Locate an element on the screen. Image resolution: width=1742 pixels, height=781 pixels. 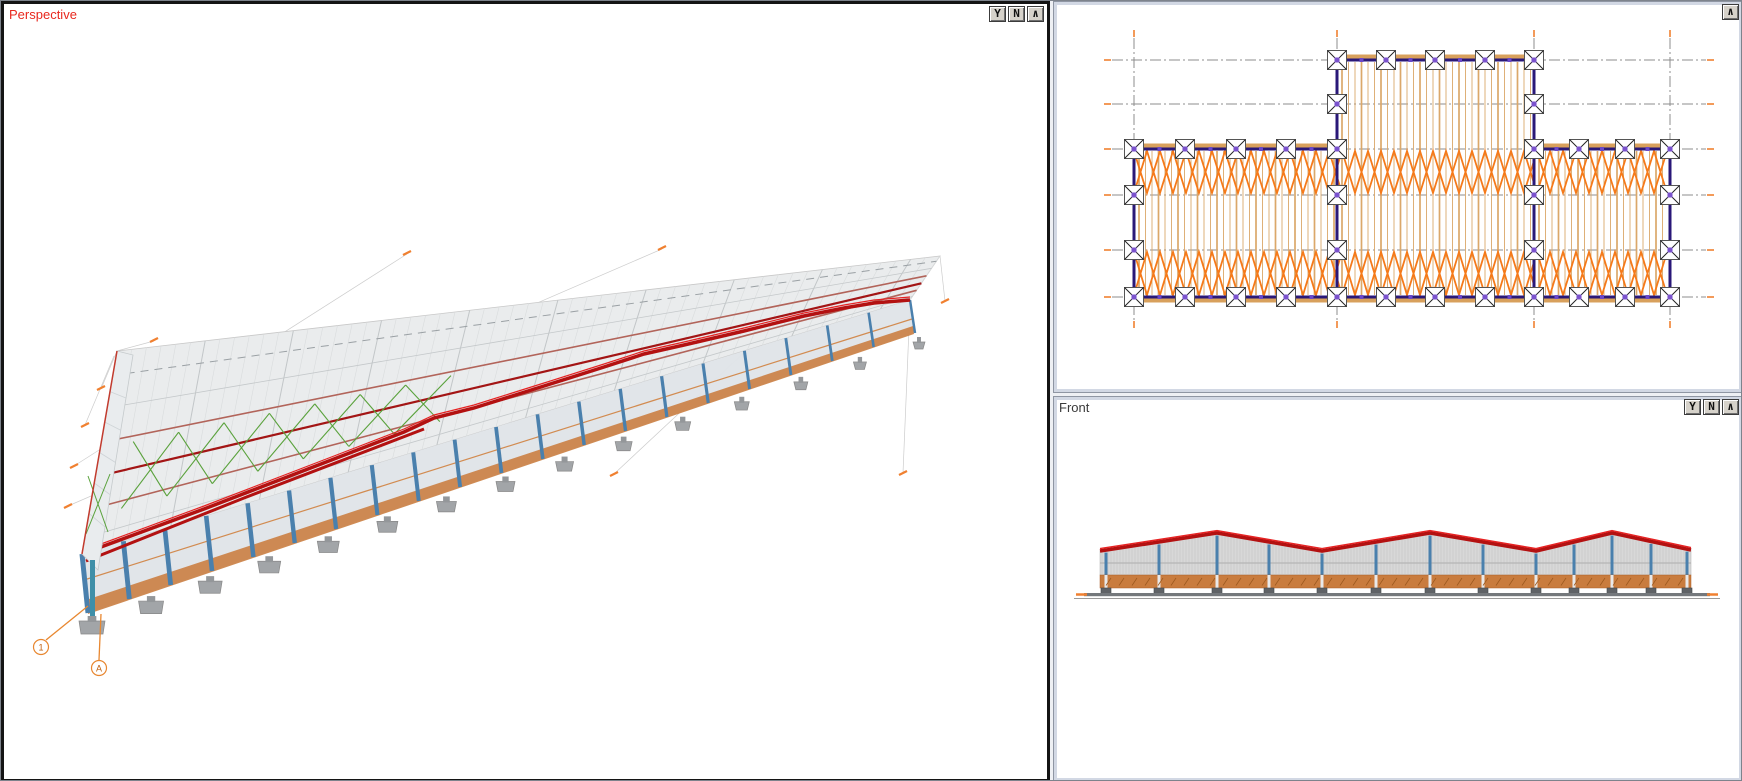
axis-label-1: 1 is located at coordinates (40, 648).